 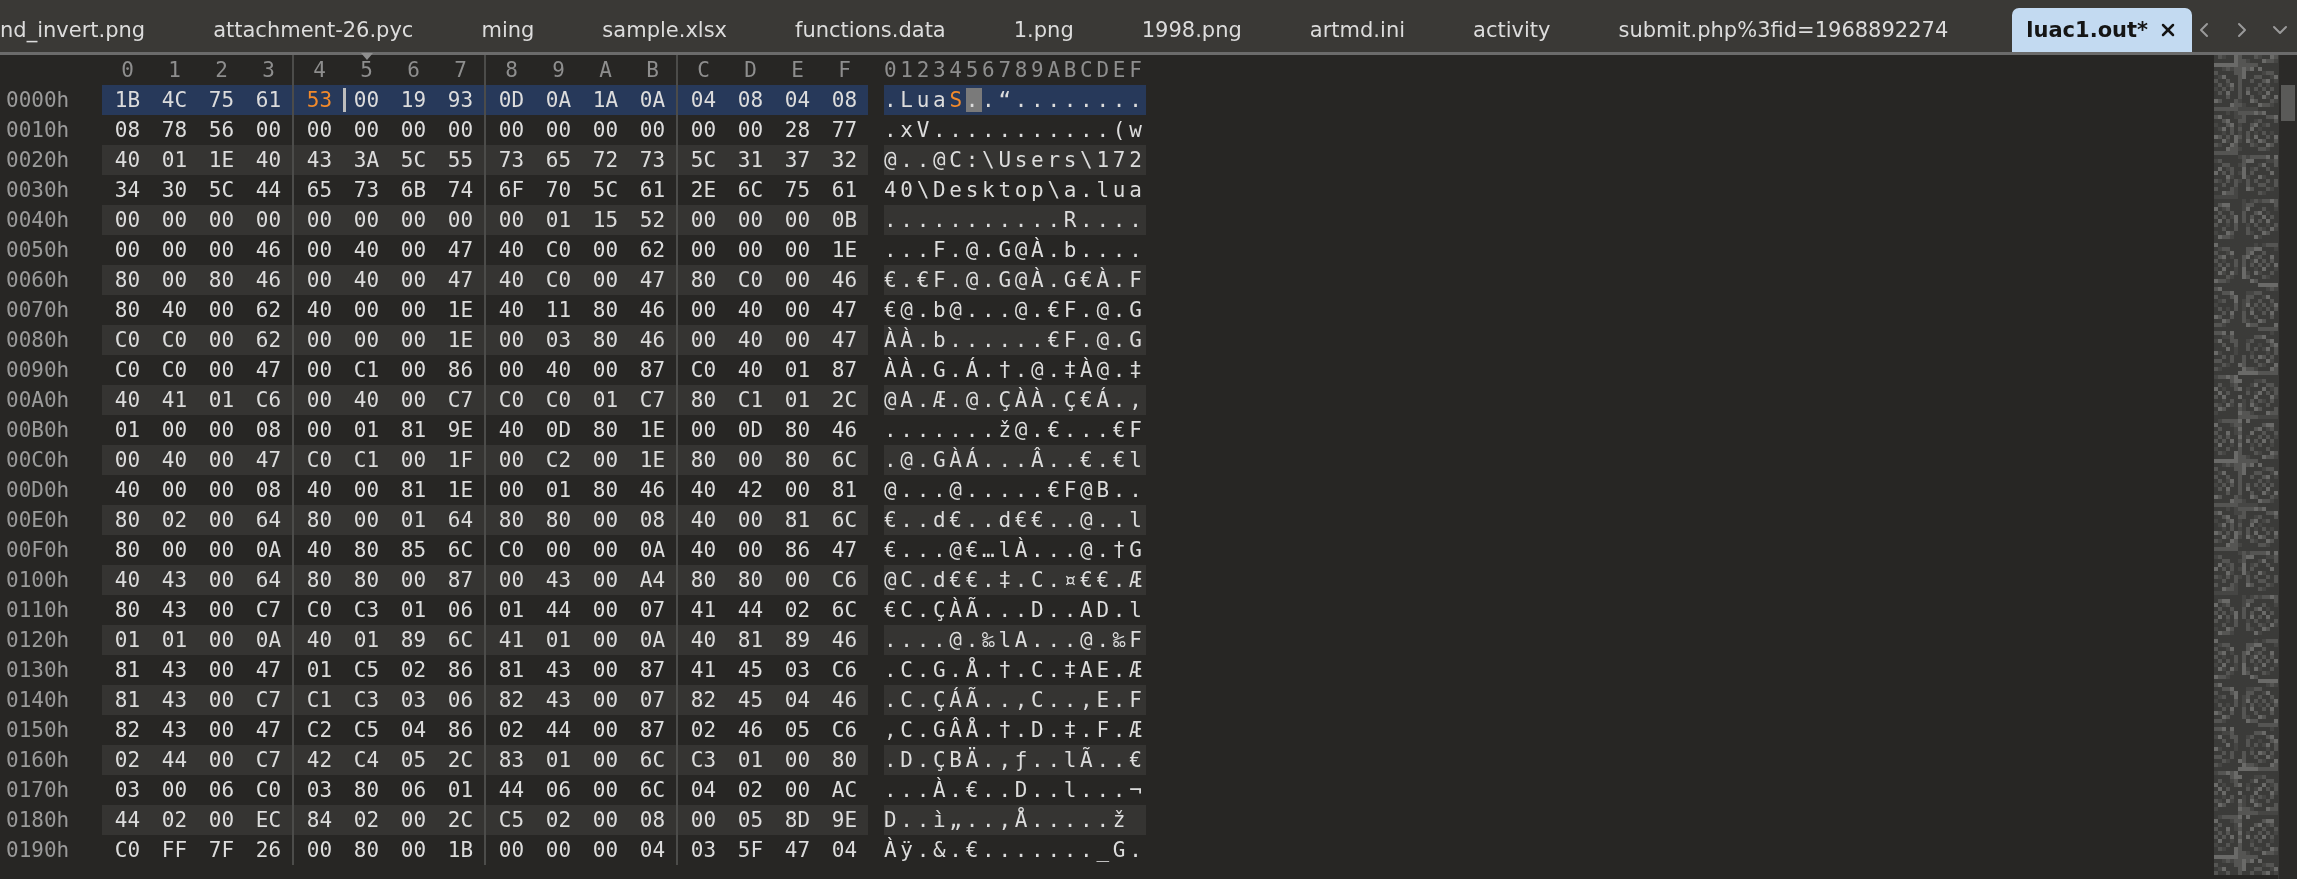 I want to click on hex-byte: FF, so click(x=174, y=850).